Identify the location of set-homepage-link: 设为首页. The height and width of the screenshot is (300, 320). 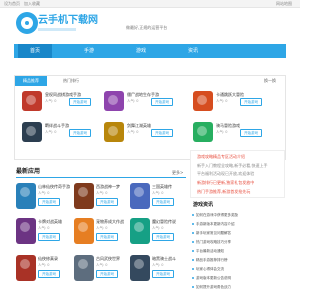
(12, 3).